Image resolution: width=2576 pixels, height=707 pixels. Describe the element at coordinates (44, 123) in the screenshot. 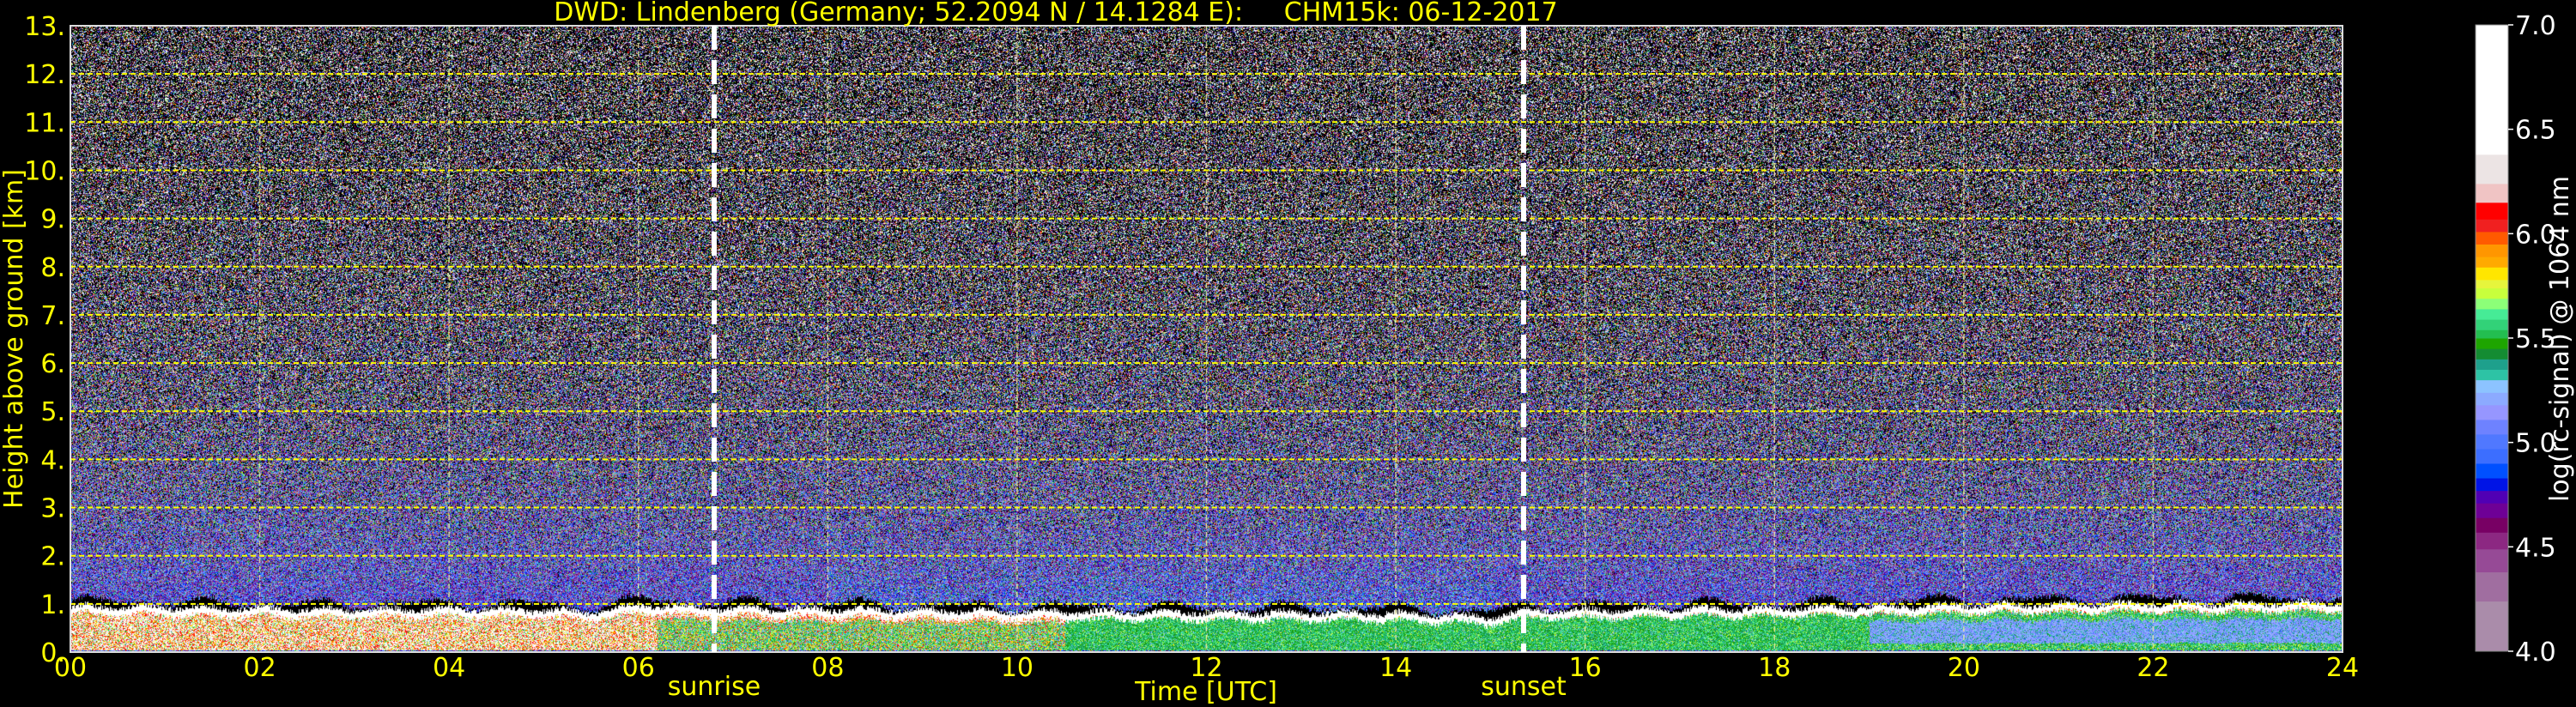

I see `y-tick-label: 11.` at that location.